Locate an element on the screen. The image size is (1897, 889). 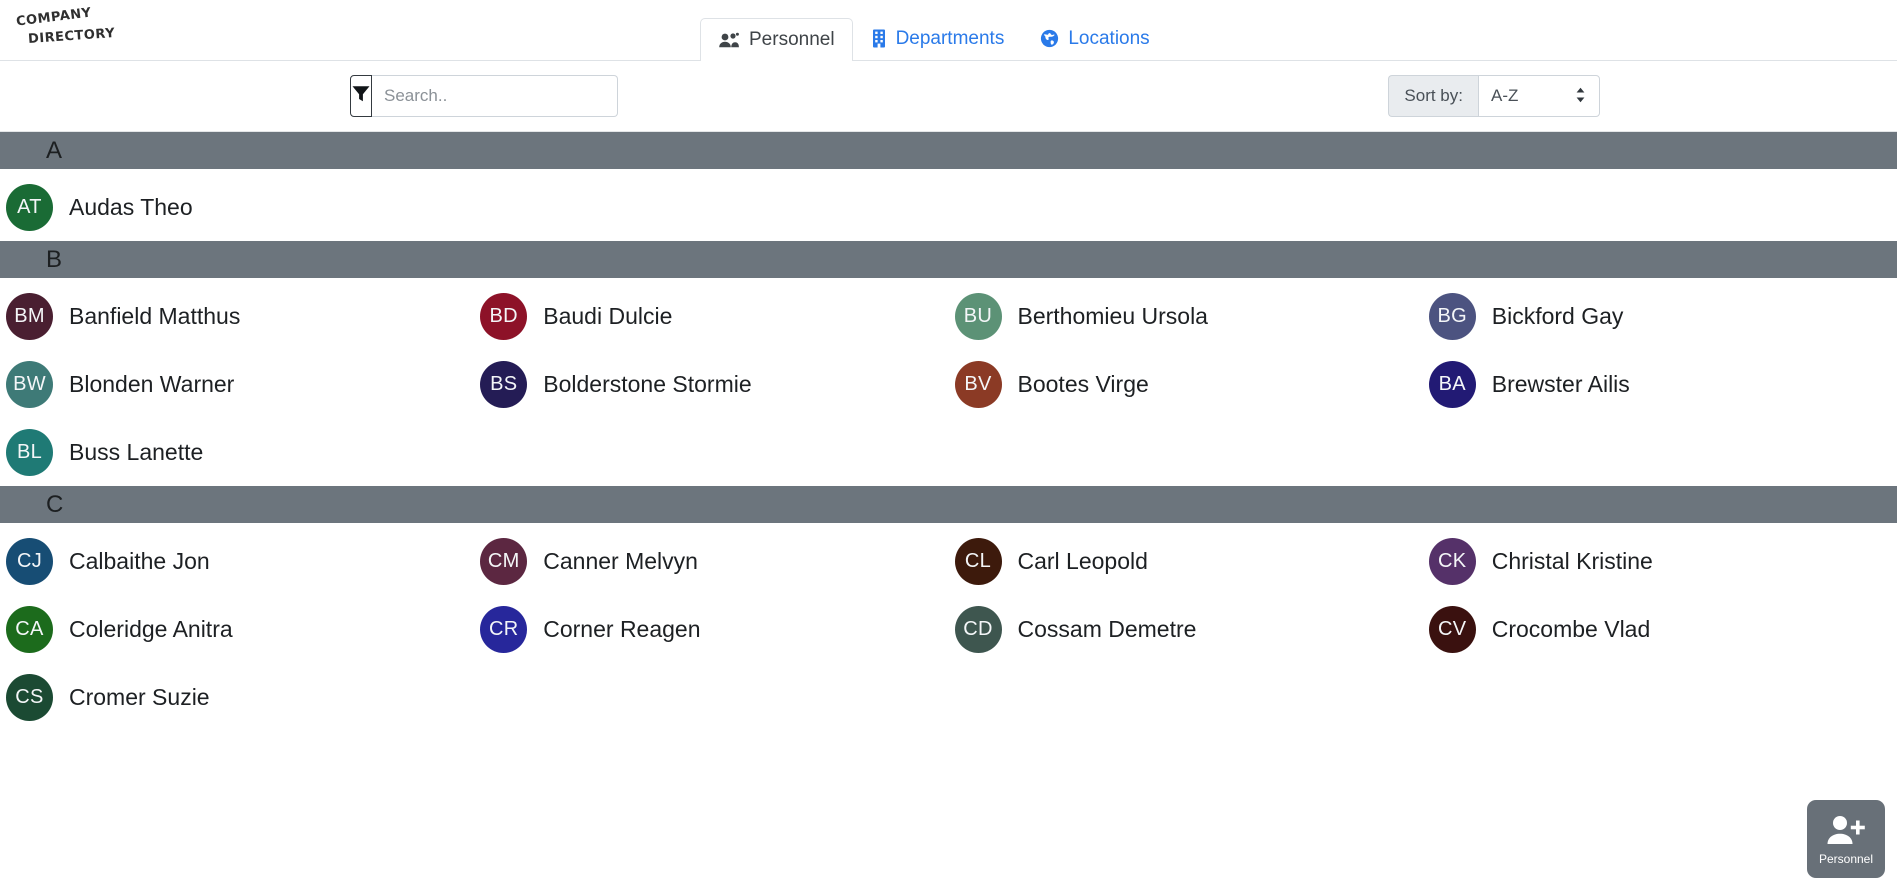
avatar: BS is located at coordinates (504, 384).